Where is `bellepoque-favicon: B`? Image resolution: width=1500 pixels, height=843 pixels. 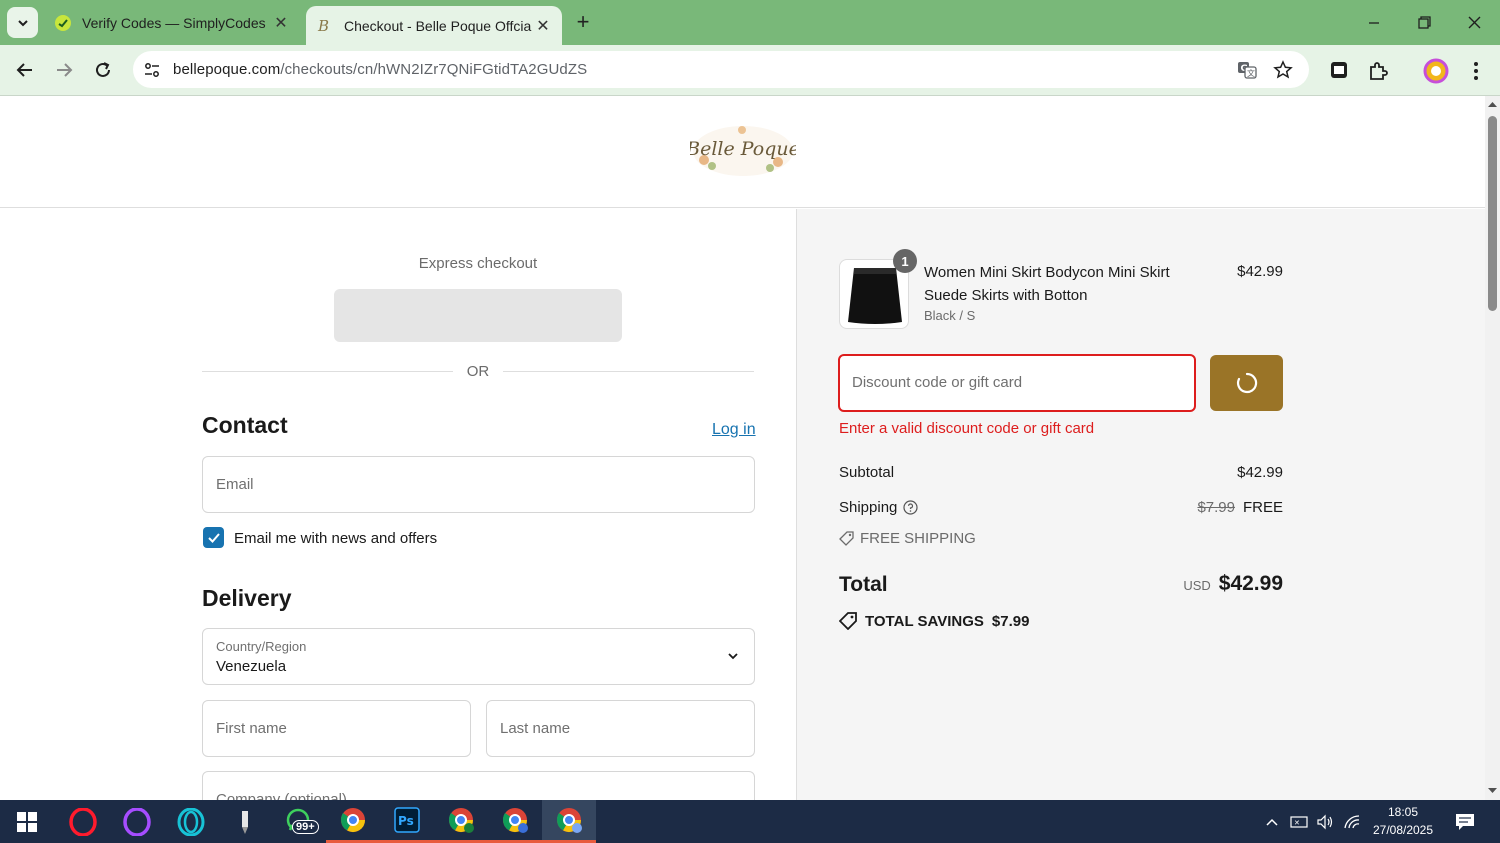
bellepoque-favicon: B is located at coordinates (325, 26).